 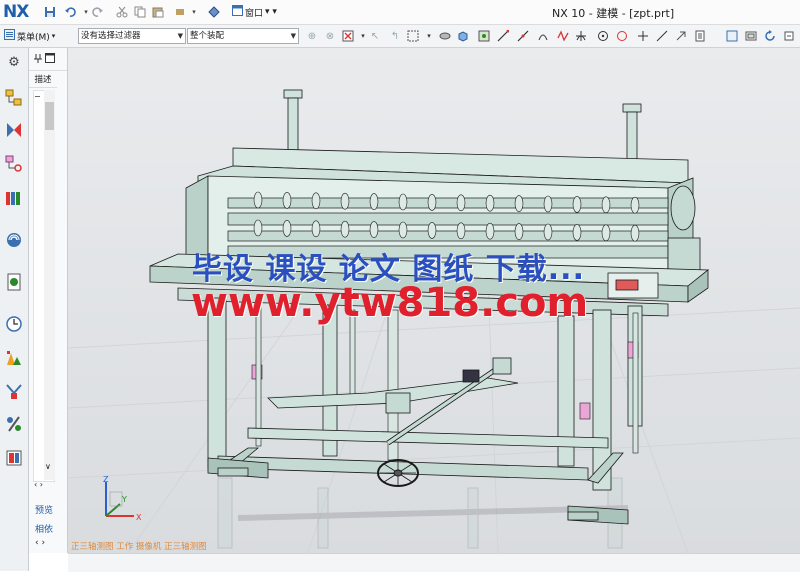 I want to click on navigator-header, so click(x=48, y=59).